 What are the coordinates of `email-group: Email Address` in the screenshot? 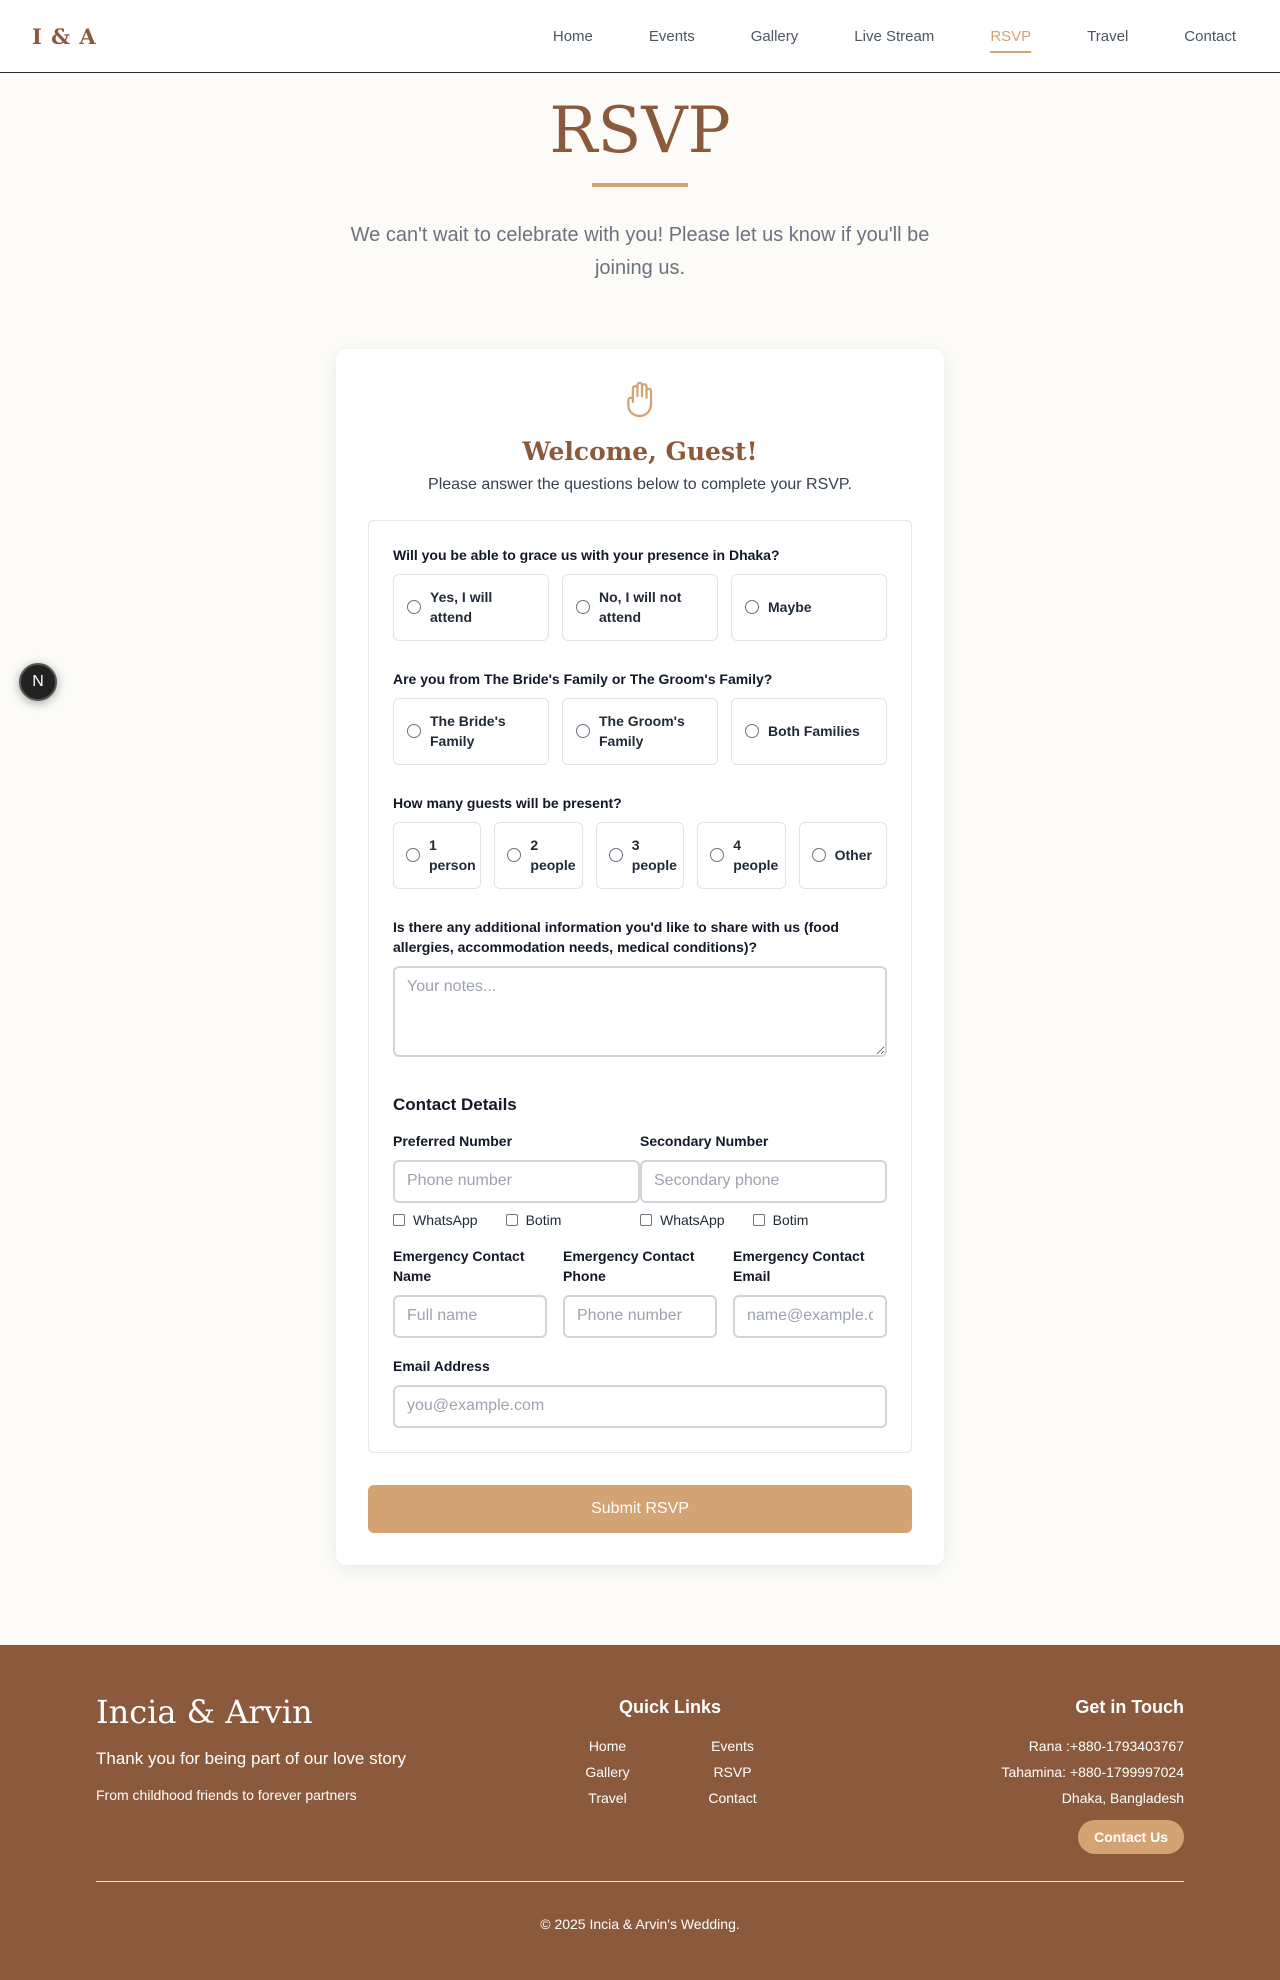 It's located at (640, 1392).